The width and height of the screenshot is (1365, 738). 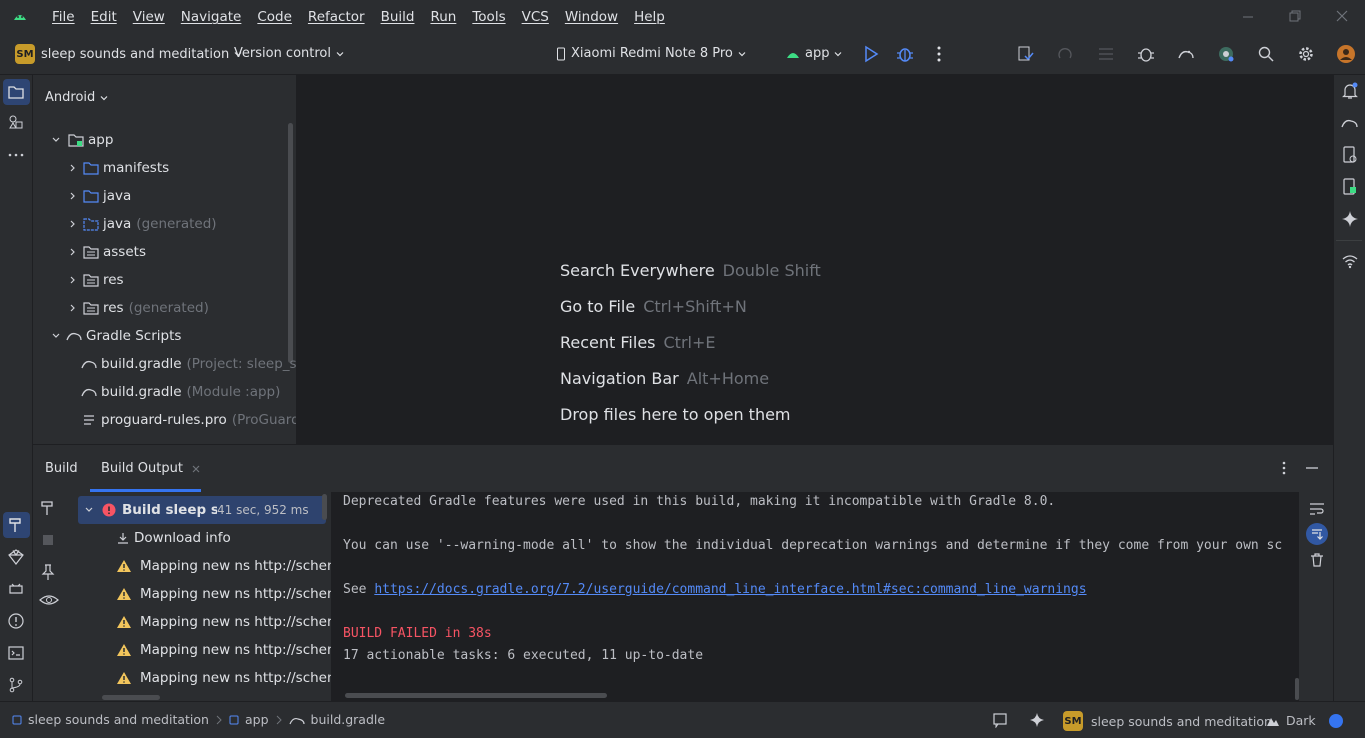 I want to click on stop-icon, so click(x=1106, y=54).